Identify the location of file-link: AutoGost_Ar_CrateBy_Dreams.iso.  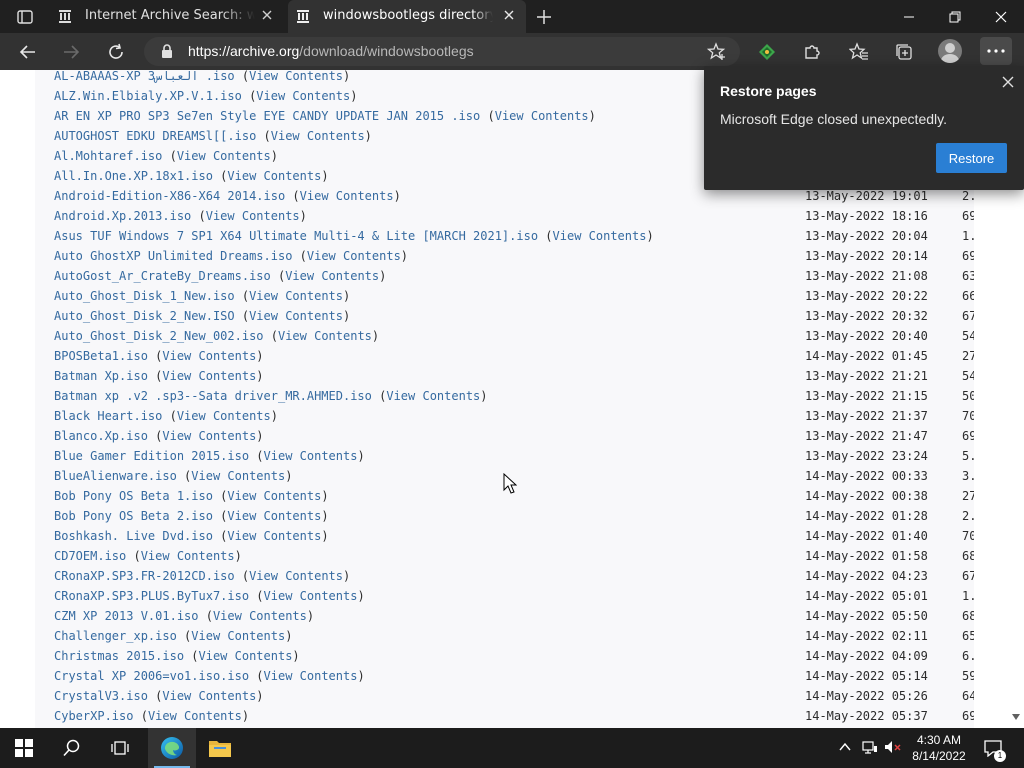
(162, 276).